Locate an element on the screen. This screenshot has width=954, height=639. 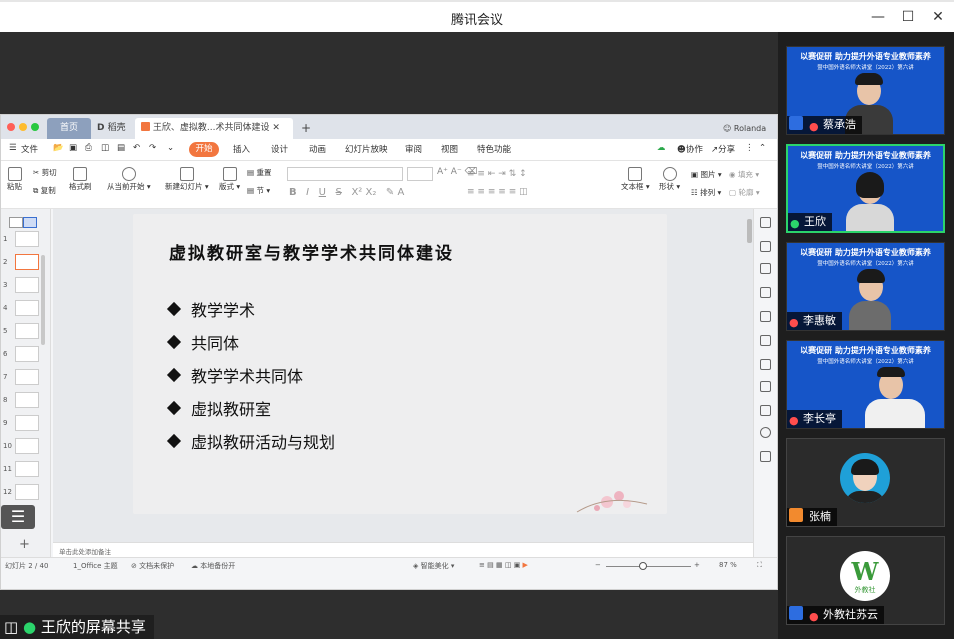
close-icon: ✕ is located at coordinates (938, 17).